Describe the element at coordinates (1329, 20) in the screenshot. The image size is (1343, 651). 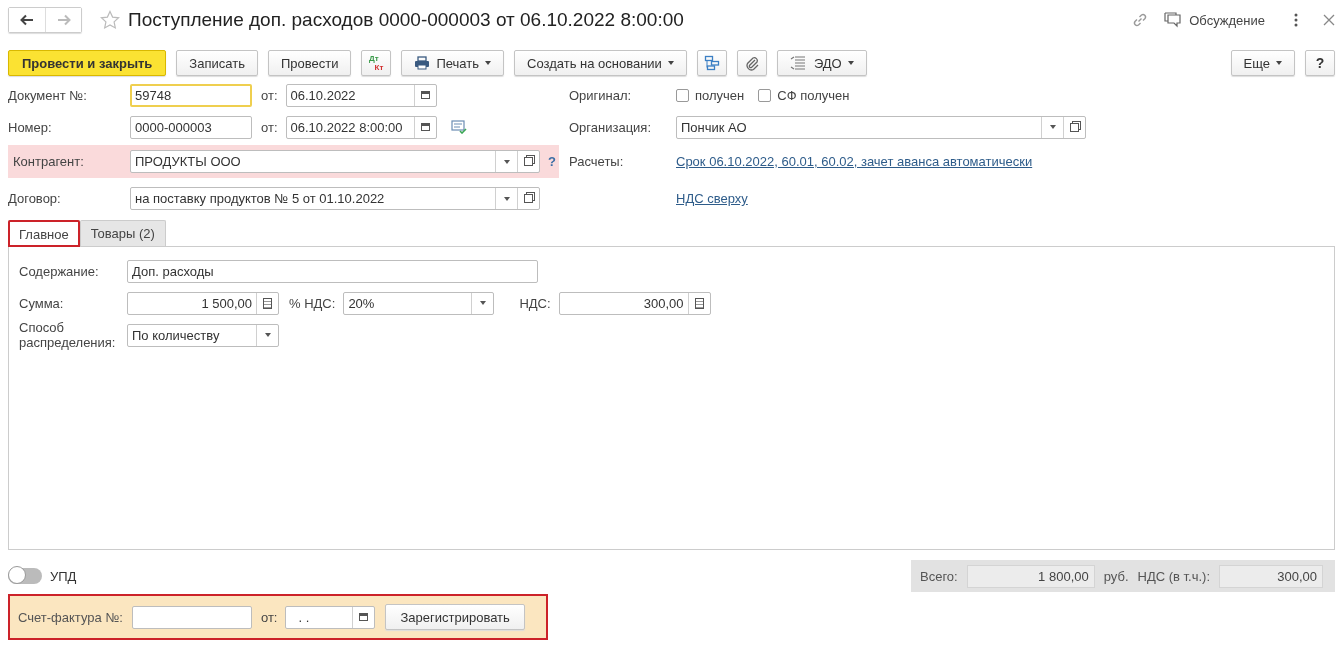
I see `close-icon` at that location.